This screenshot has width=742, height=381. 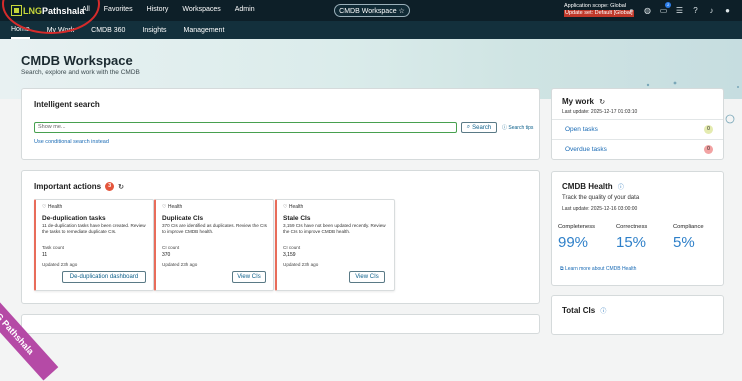 What do you see at coordinates (245, 9) in the screenshot?
I see `nav-admin: Admin` at bounding box center [245, 9].